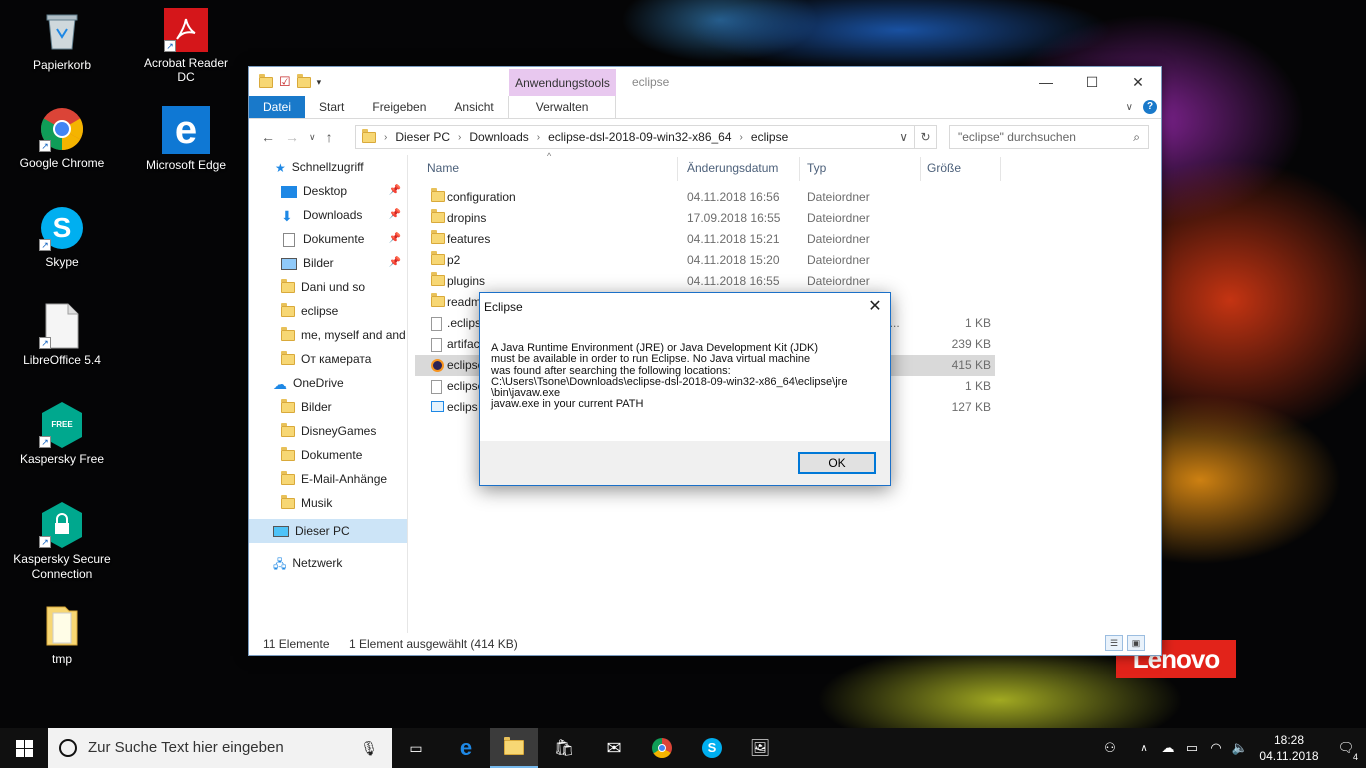 The image size is (1366, 768). What do you see at coordinates (837, 463) in the screenshot?
I see `ok-button: OK` at bounding box center [837, 463].